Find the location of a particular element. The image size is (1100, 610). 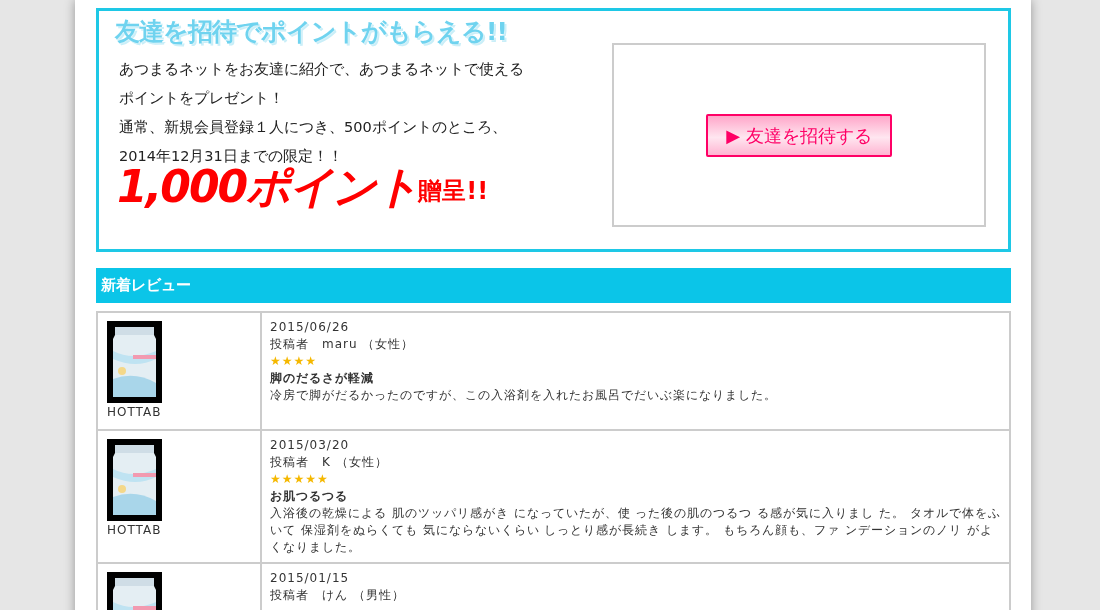

review-author: 投稿者 K （女性） is located at coordinates (329, 462).